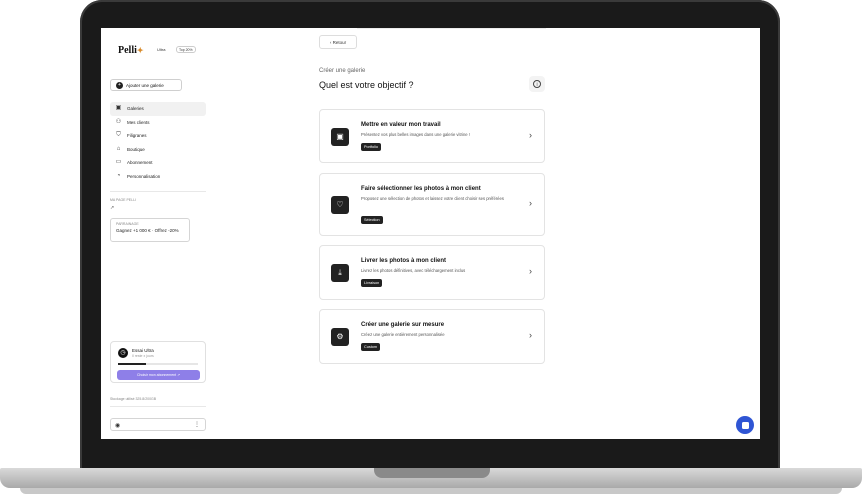 The width and height of the screenshot is (862, 494). I want to click on sidebar-item-label: Galeries, so click(135, 109).